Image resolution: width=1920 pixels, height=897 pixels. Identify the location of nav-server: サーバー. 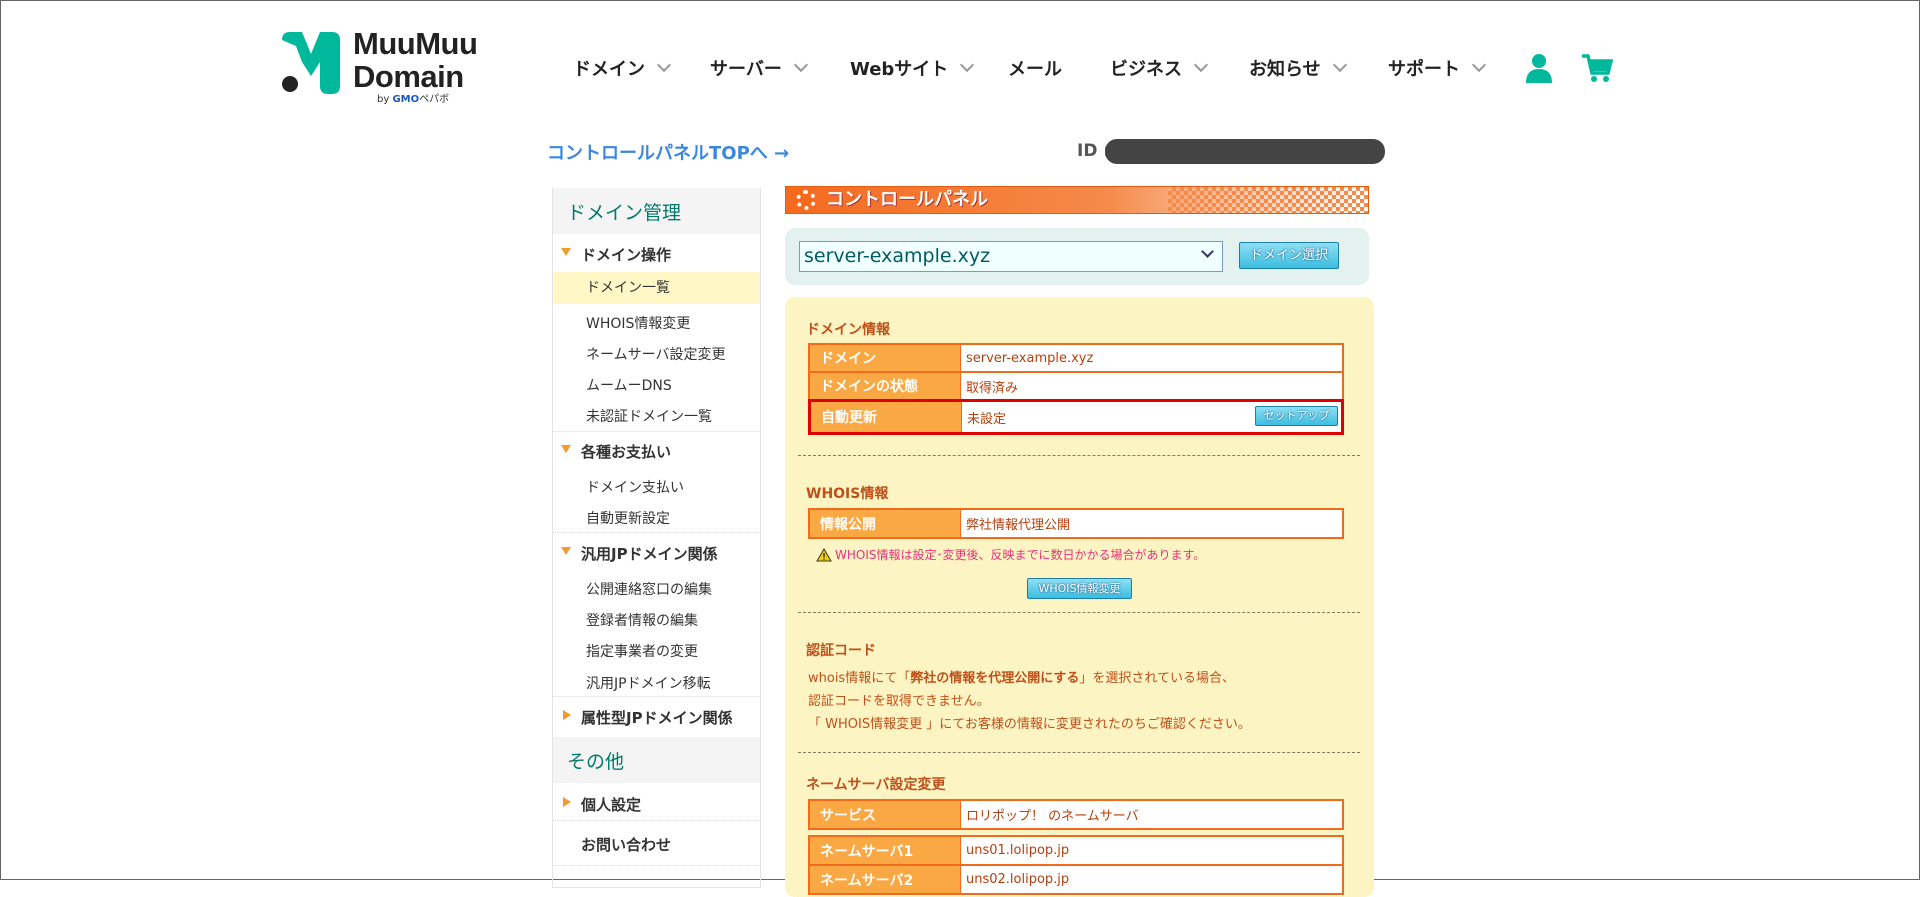
(759, 68).